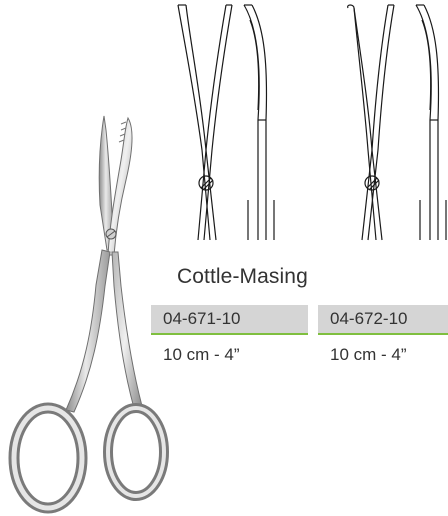 The height and width of the screenshot is (516, 448). Describe the element at coordinates (201, 354) in the screenshot. I see `size-label-1: 10 cm - 4”` at that location.